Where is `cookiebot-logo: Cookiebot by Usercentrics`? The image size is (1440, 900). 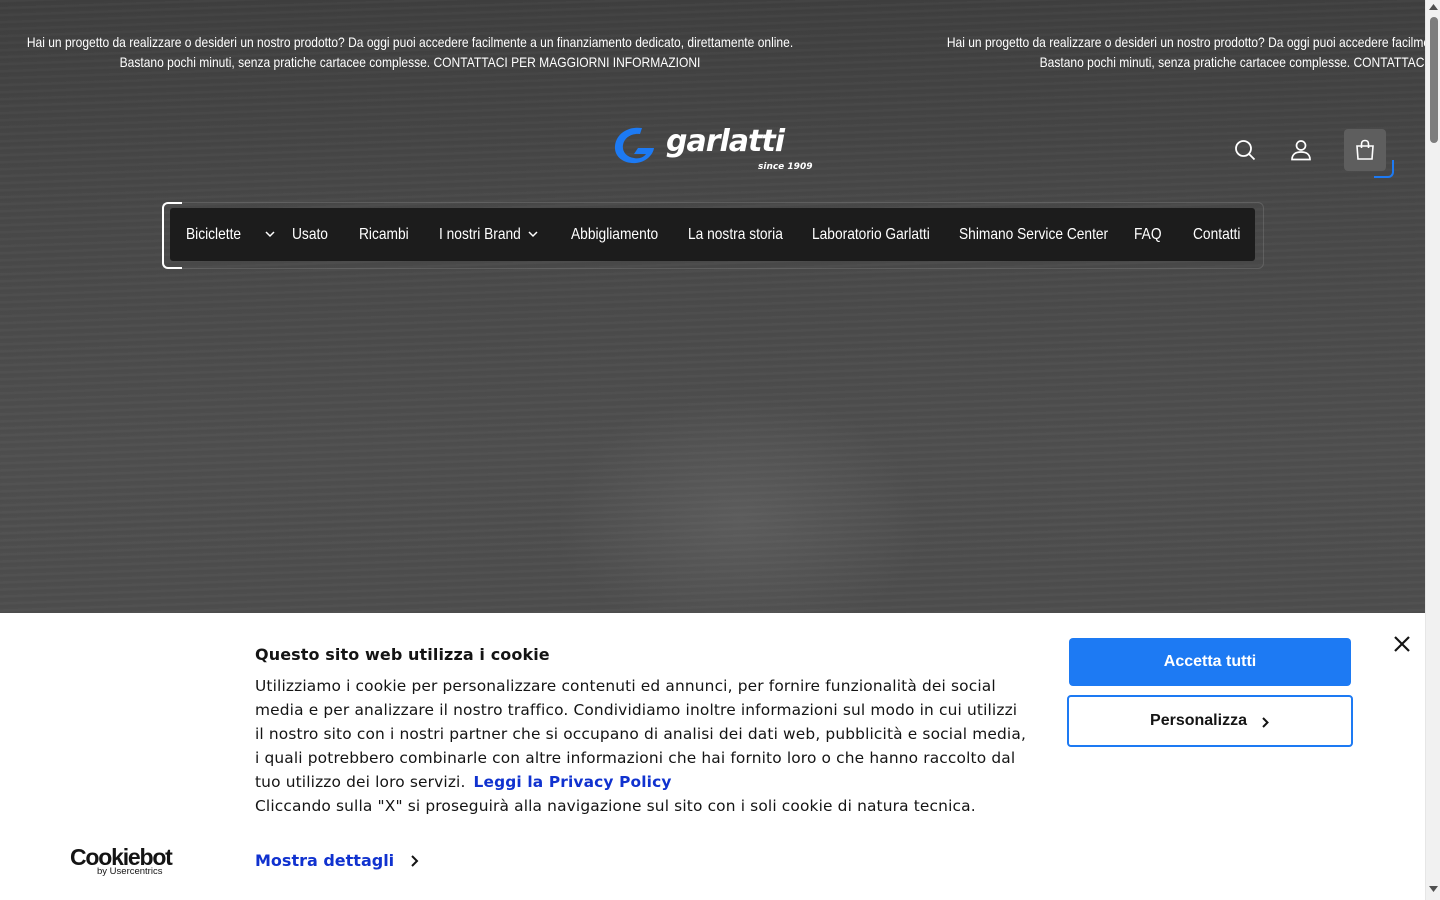 cookiebot-logo: Cookiebot by Usercentrics is located at coordinates (125, 862).